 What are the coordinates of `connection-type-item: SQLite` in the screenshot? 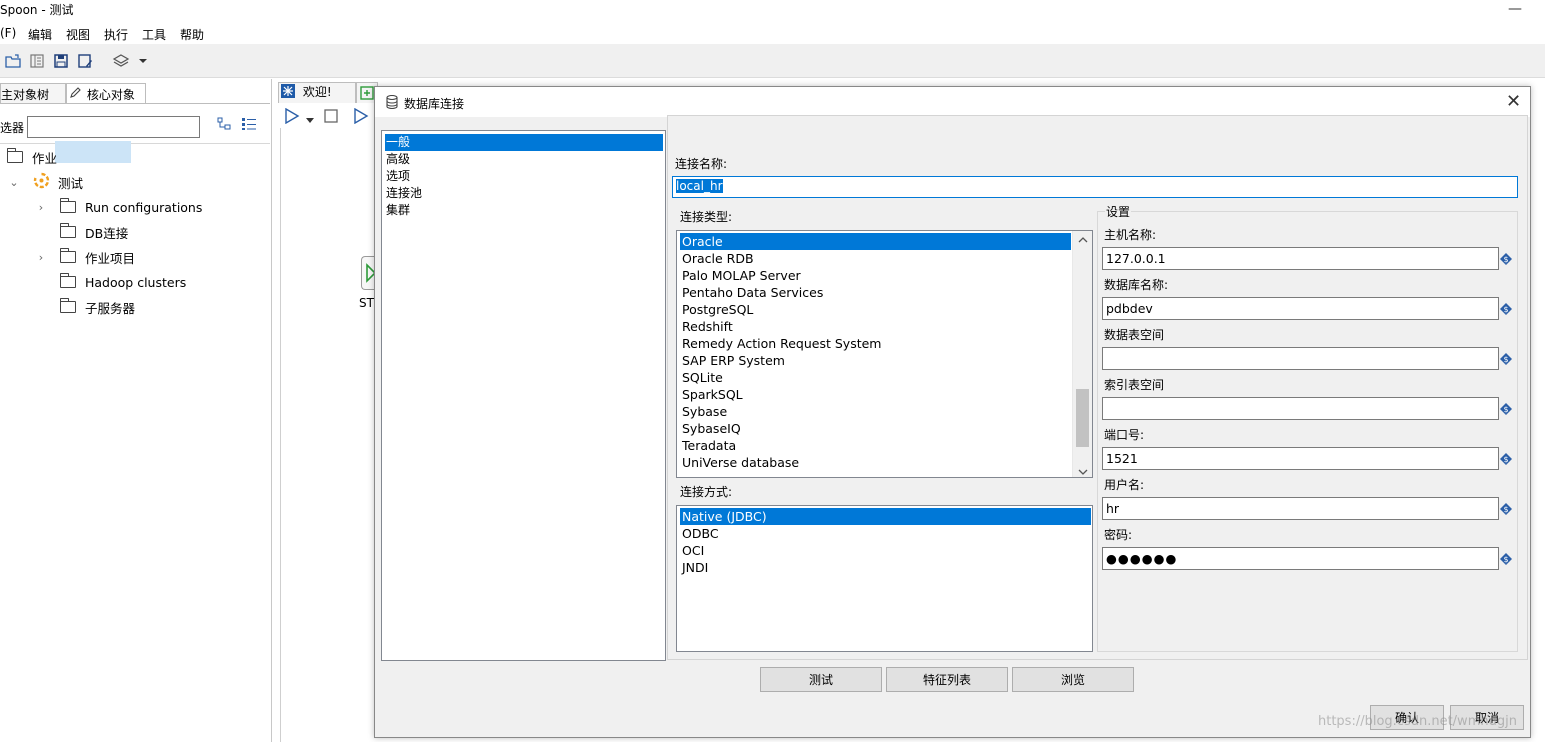 It's located at (701, 377).